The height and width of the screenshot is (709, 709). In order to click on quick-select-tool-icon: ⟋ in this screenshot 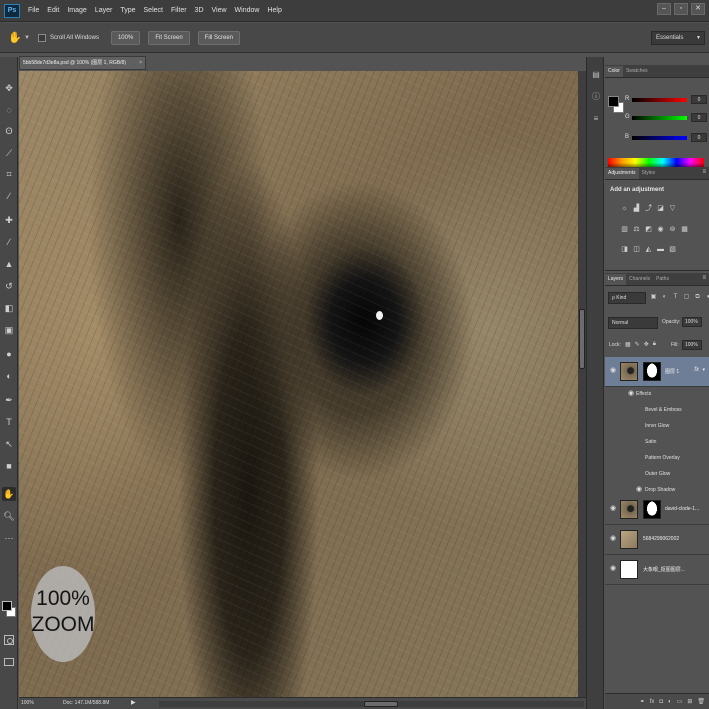, I will do `click(9, 153)`.